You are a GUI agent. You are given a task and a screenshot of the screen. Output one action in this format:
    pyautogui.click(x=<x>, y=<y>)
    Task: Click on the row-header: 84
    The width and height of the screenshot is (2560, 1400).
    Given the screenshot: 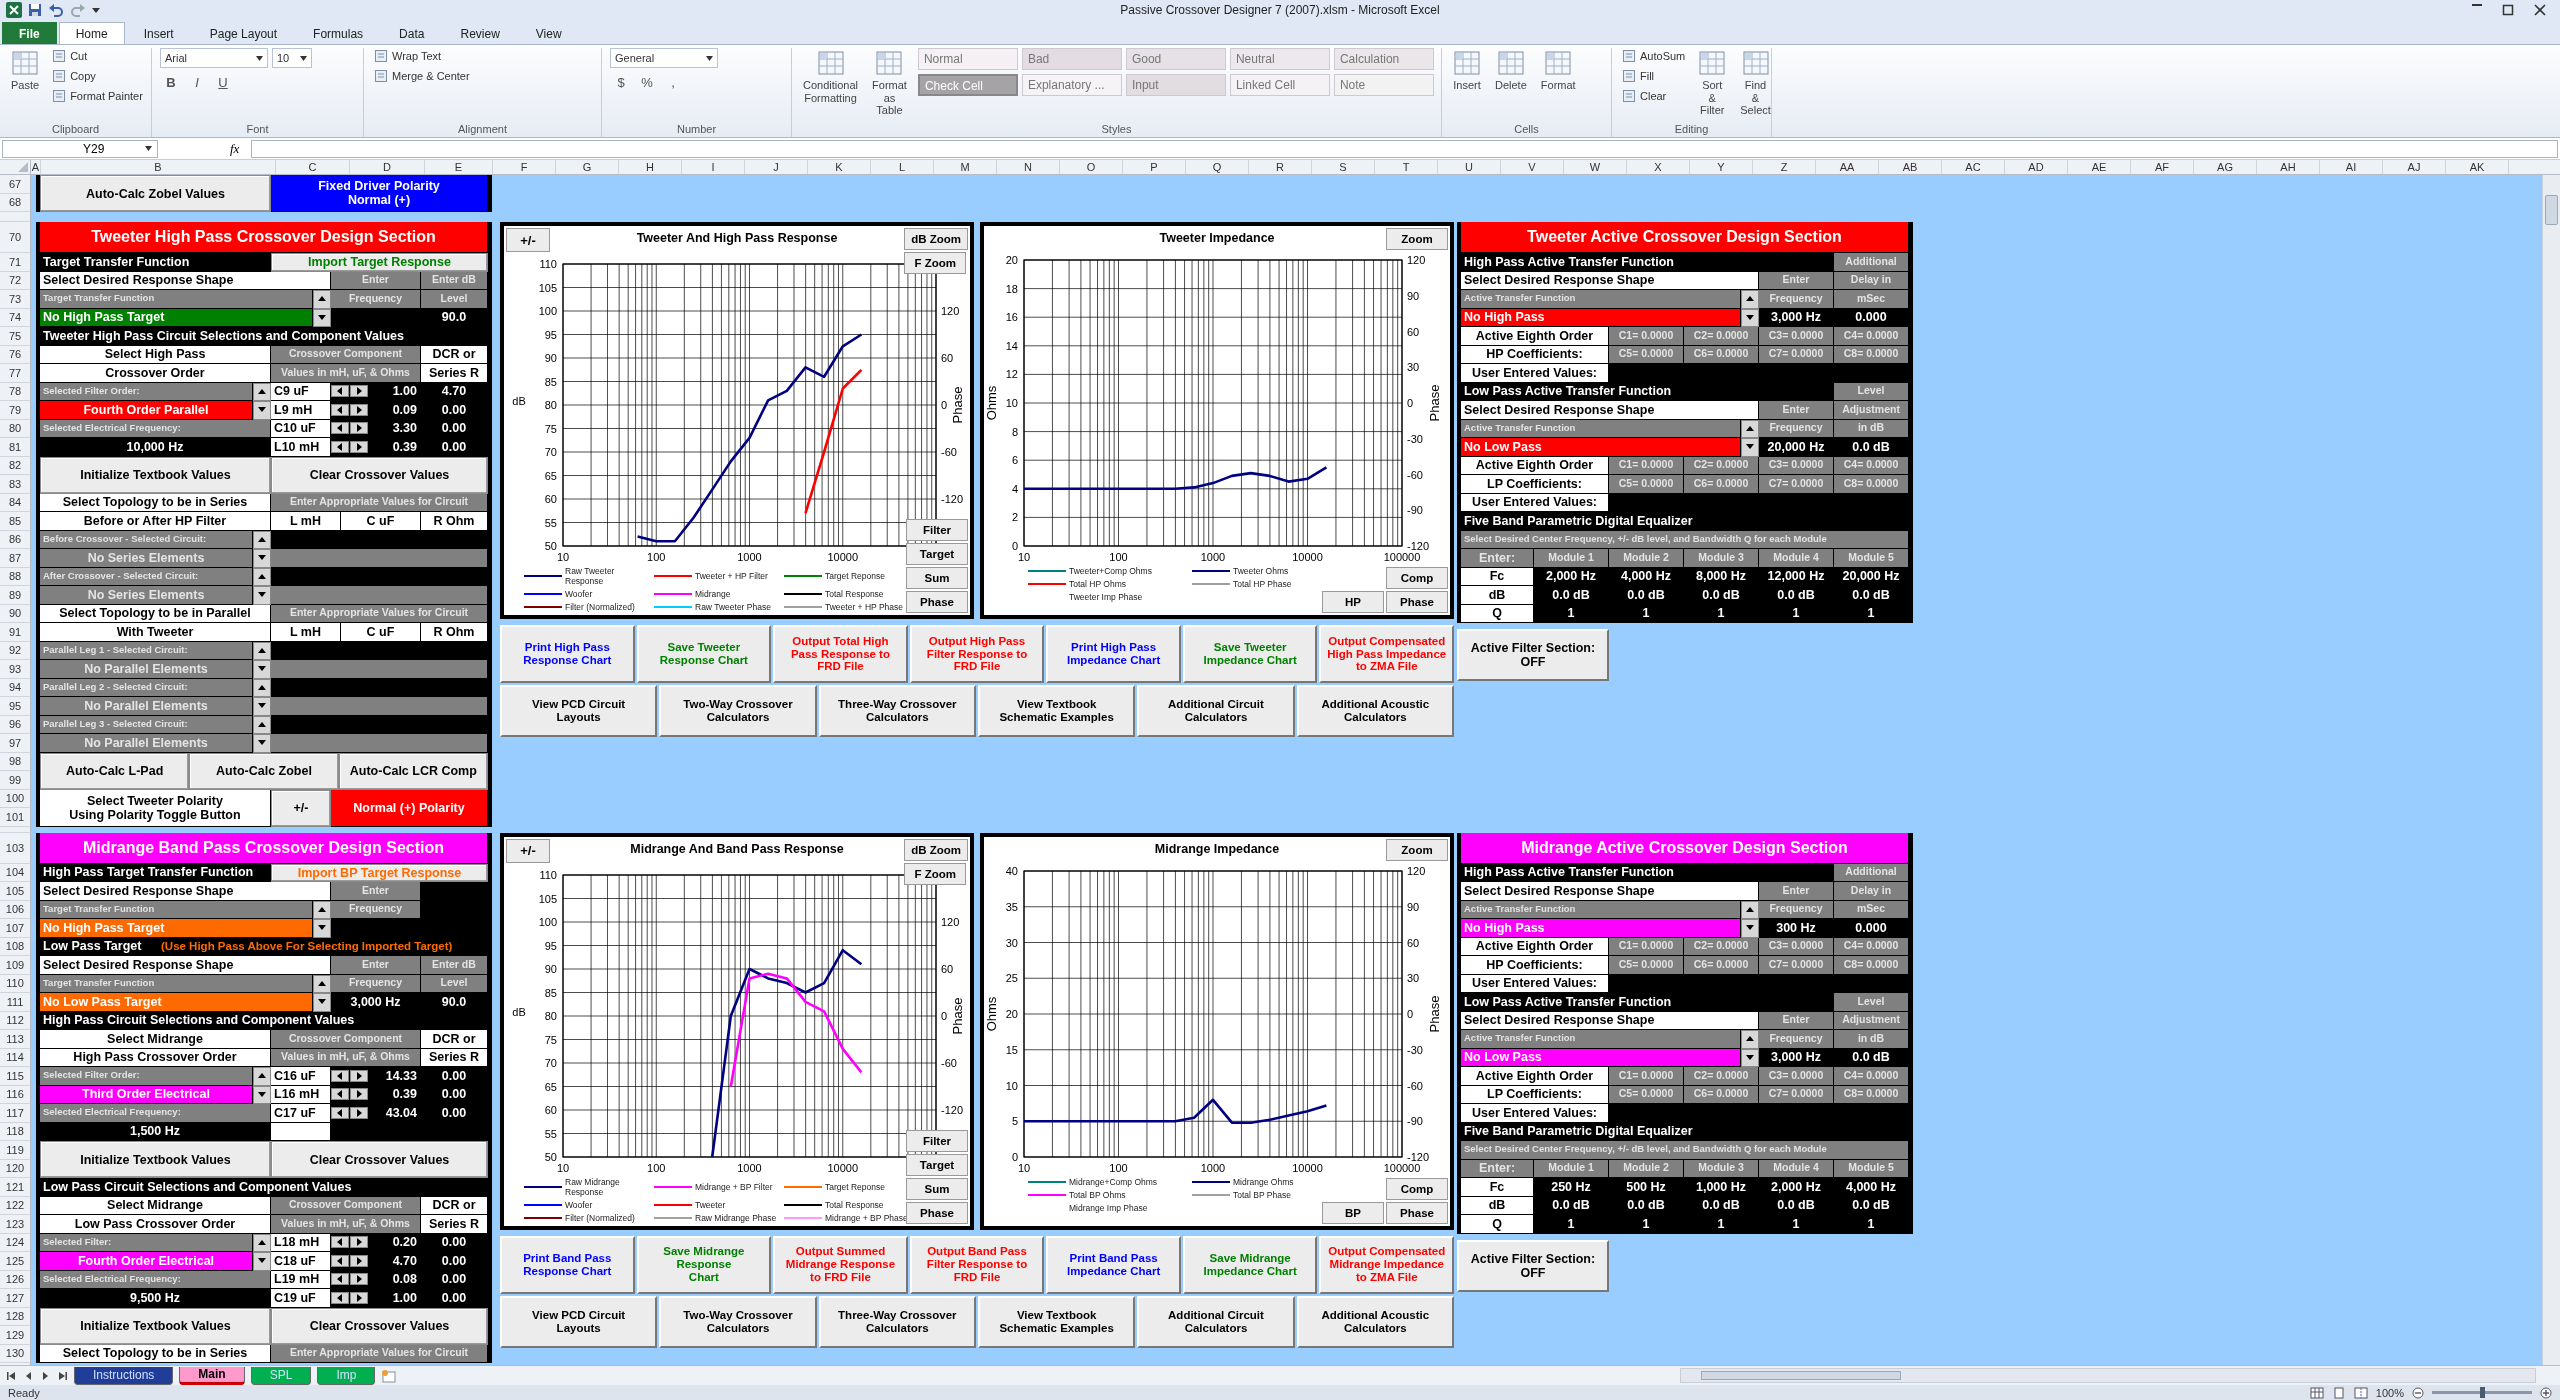 What is the action you would take?
    pyautogui.click(x=15, y=502)
    